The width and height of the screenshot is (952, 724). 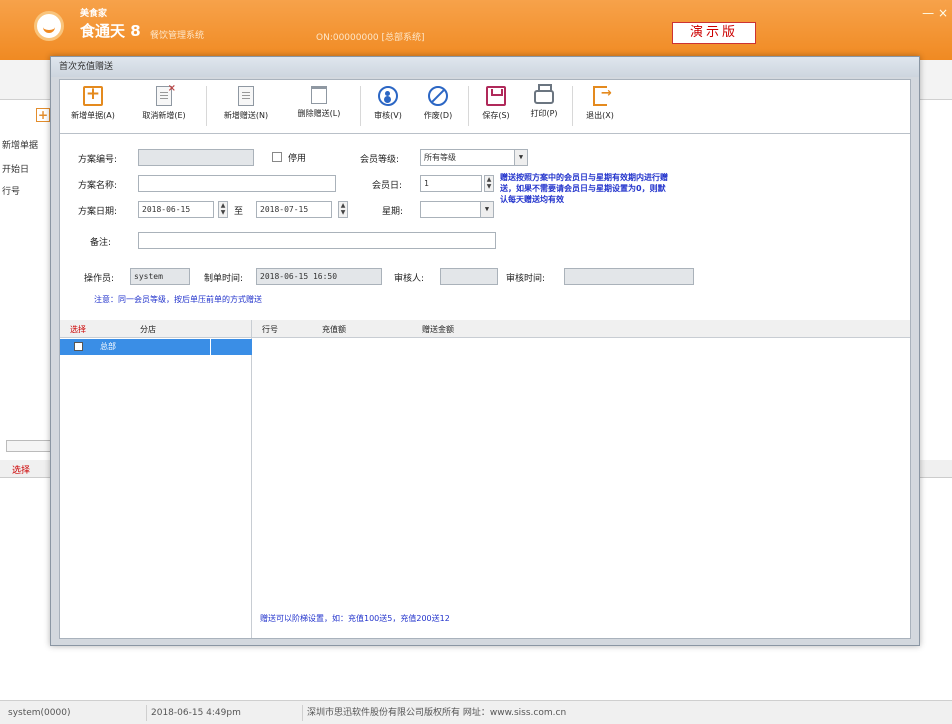 What do you see at coordinates (99, 279) in the screenshot?
I see `operator-label: 操作员:` at bounding box center [99, 279].